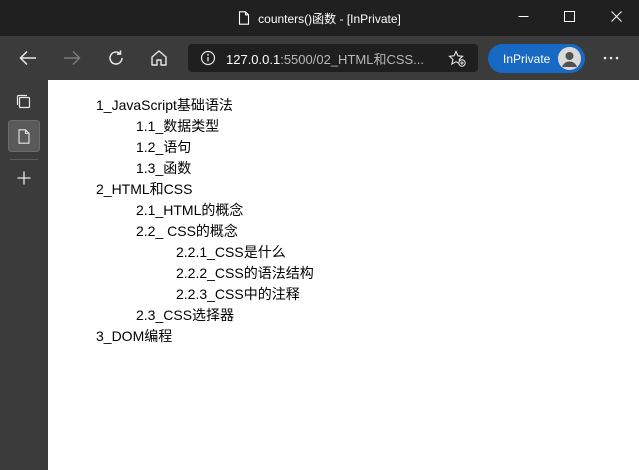 This screenshot has width=639, height=470. Describe the element at coordinates (616, 16) in the screenshot. I see `close-button` at that location.